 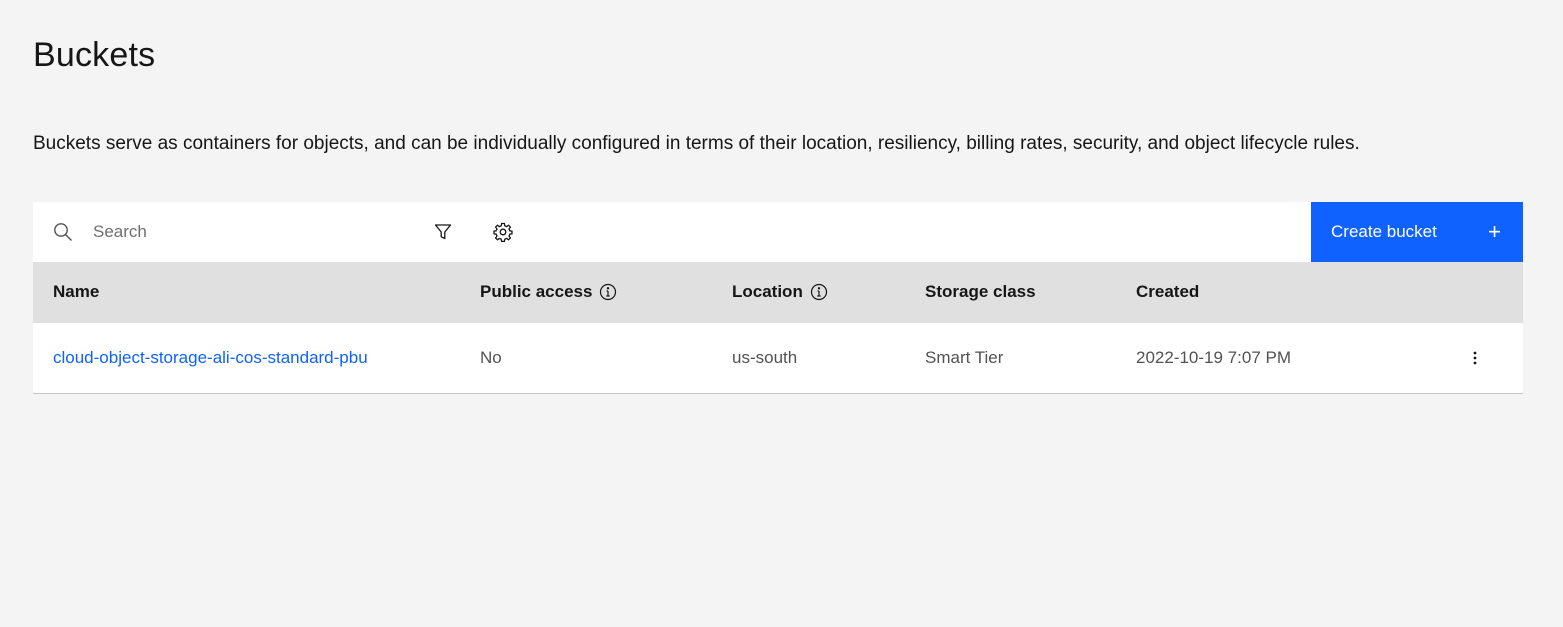 I want to click on column-header-label: Name, so click(x=76, y=291).